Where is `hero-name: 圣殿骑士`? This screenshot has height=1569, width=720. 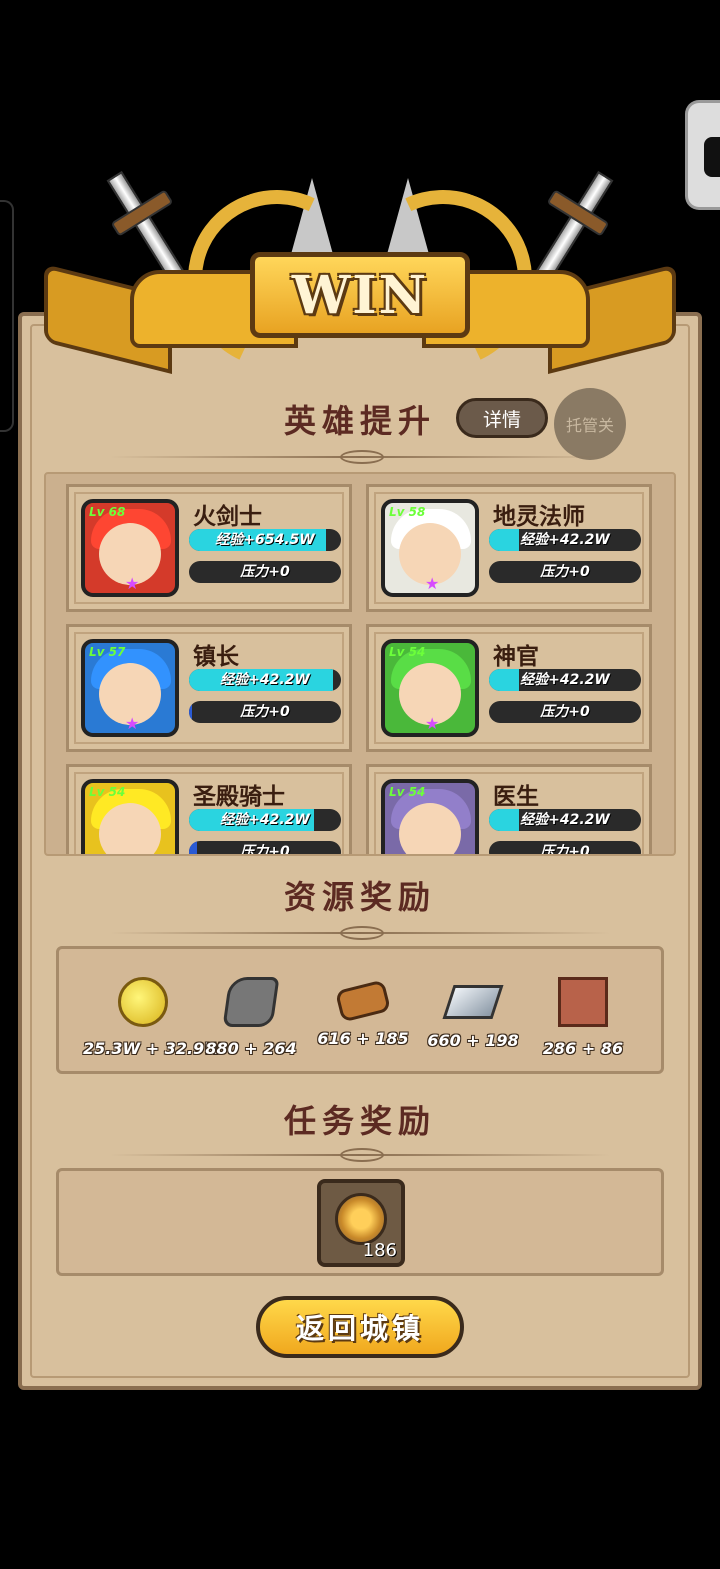
hero-name: 圣殿骑士 is located at coordinates (239, 796).